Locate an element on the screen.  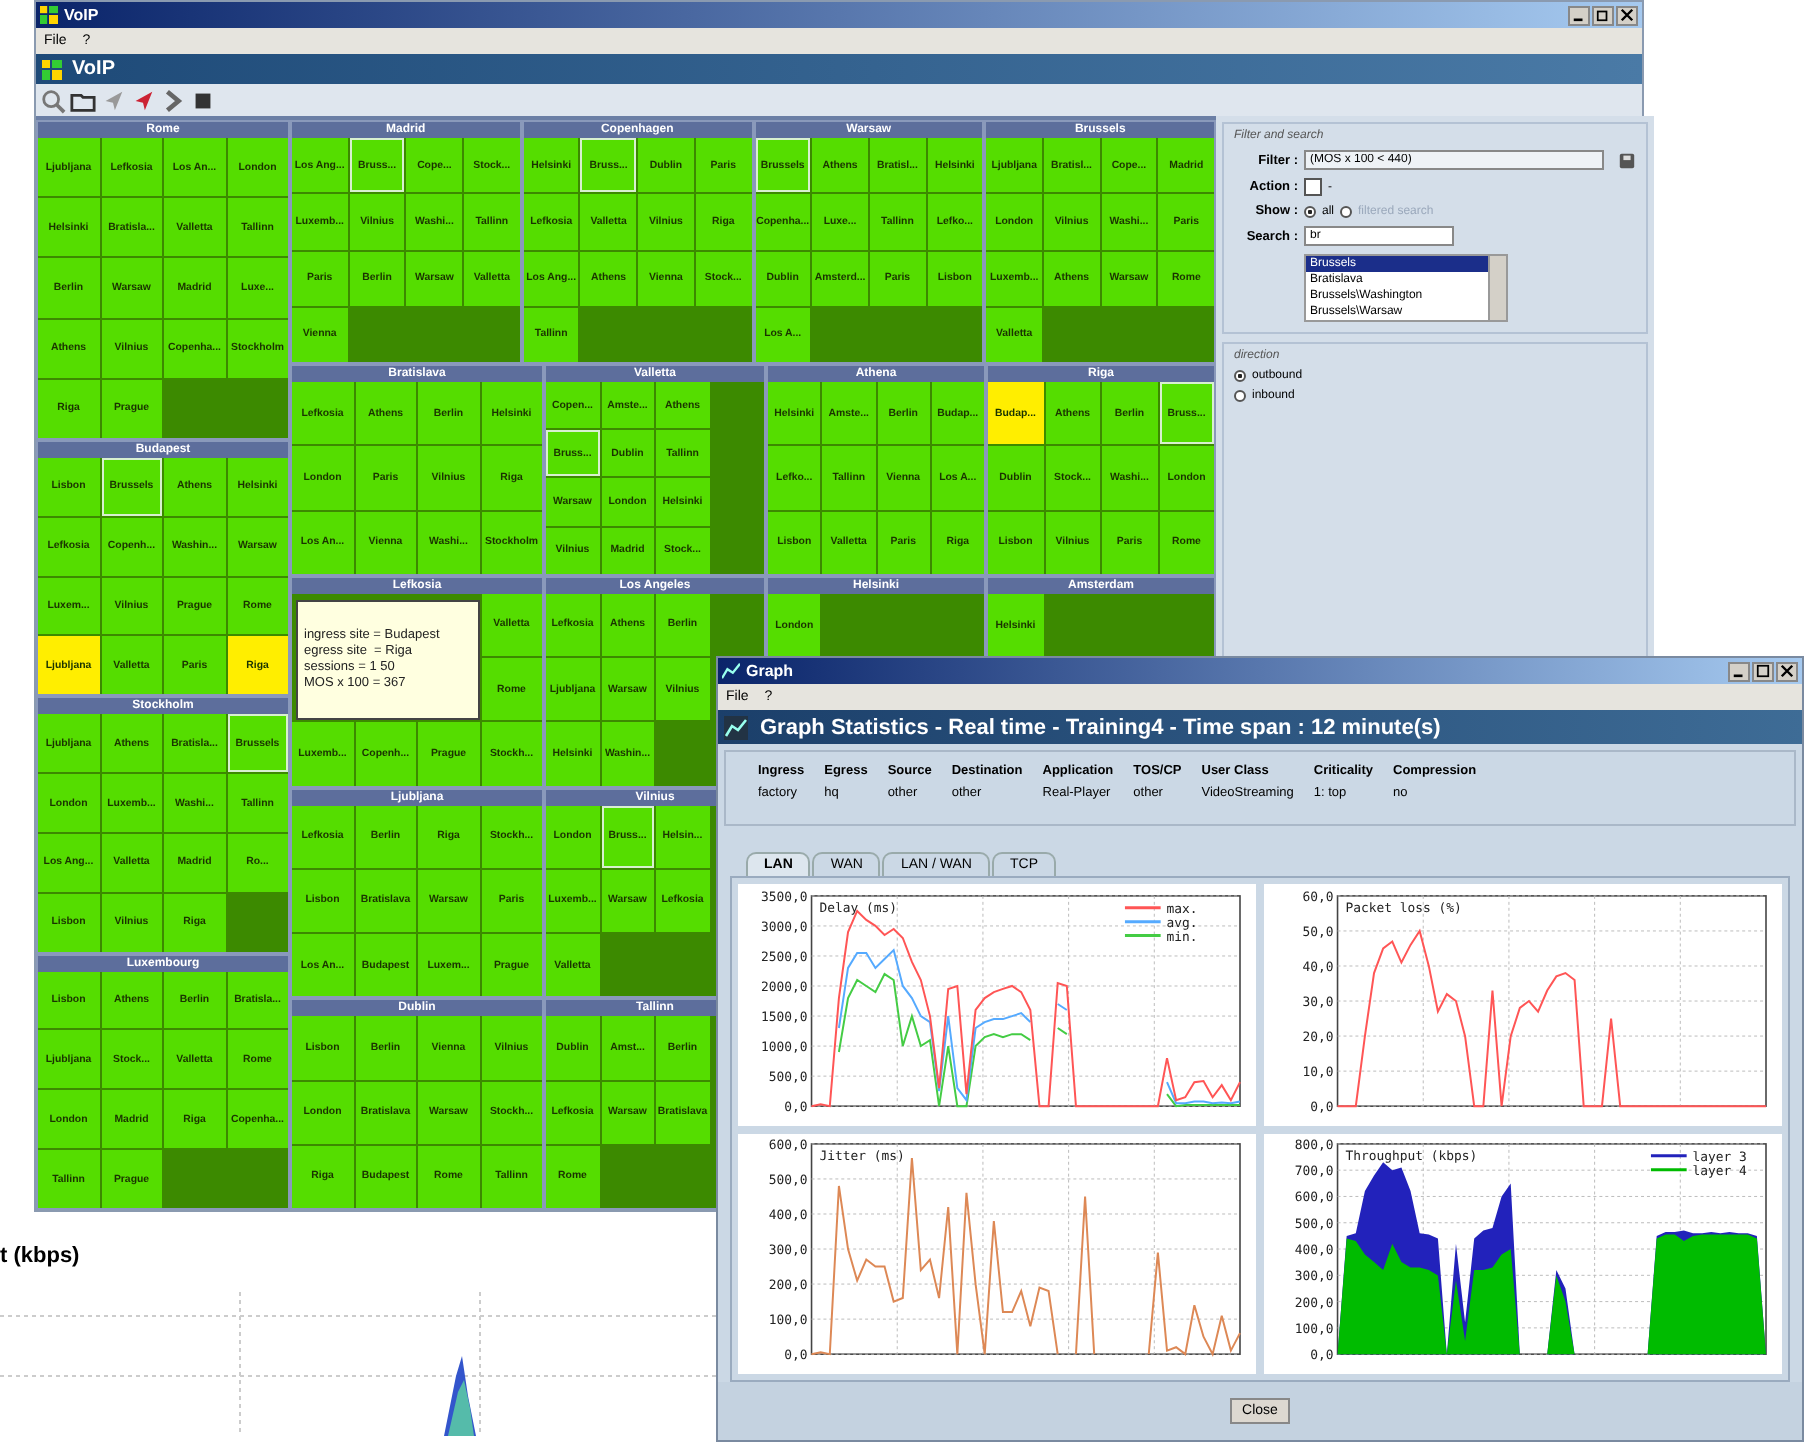
window-title: VoIP is located at coordinates (81, 15).